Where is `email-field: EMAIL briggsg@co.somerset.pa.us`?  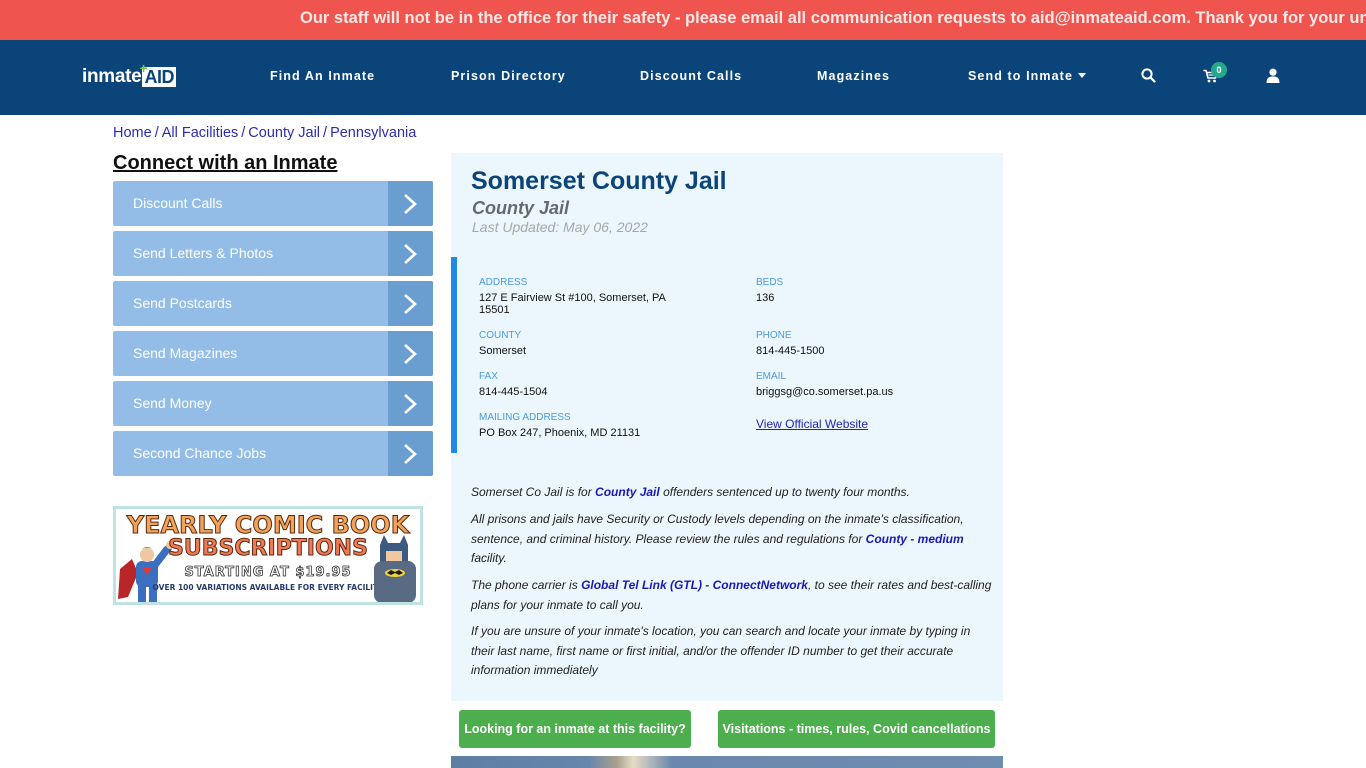
email-field: EMAIL briggsg@co.somerset.pa.us is located at coordinates (856, 384).